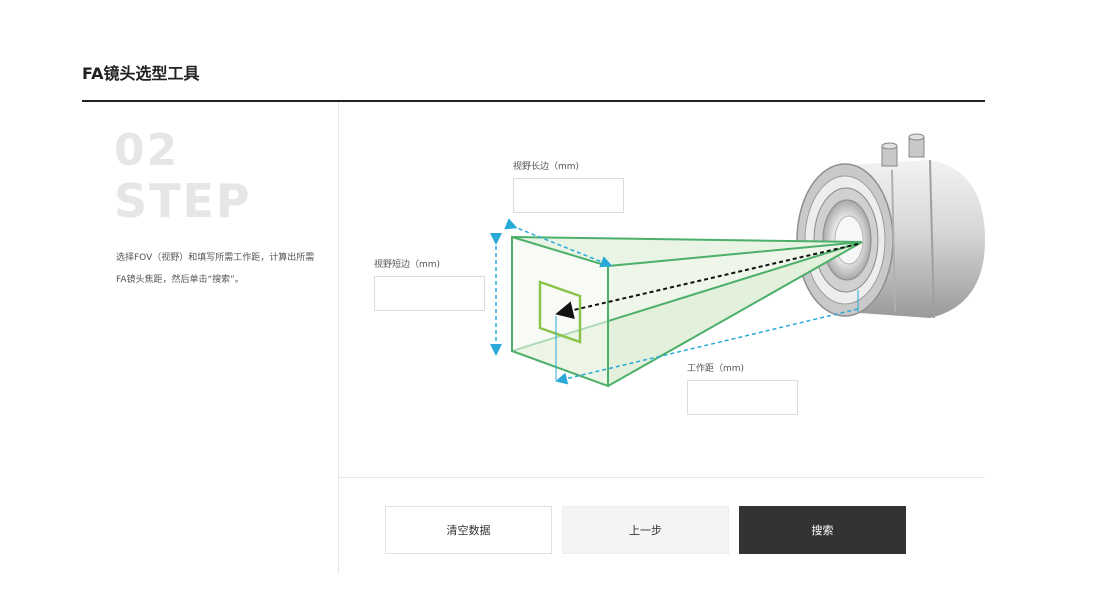 Image resolution: width=1099 pixels, height=592 pixels. What do you see at coordinates (568, 195) in the screenshot?
I see `fov-long-input` at bounding box center [568, 195].